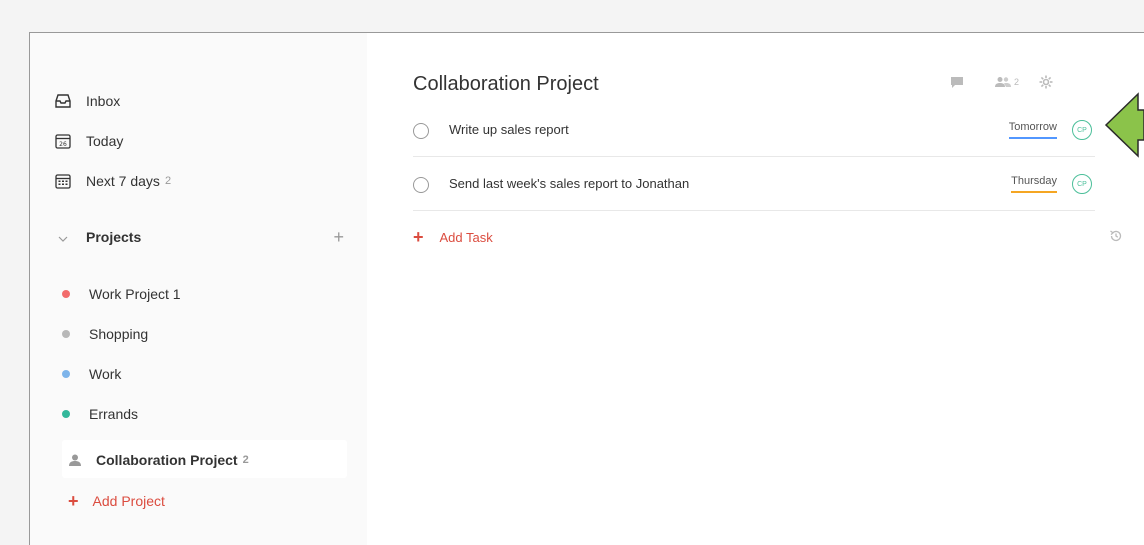 This screenshot has height=545, width=1144. Describe the element at coordinates (338, 237) in the screenshot. I see `add-project-plus-icon: +` at that location.